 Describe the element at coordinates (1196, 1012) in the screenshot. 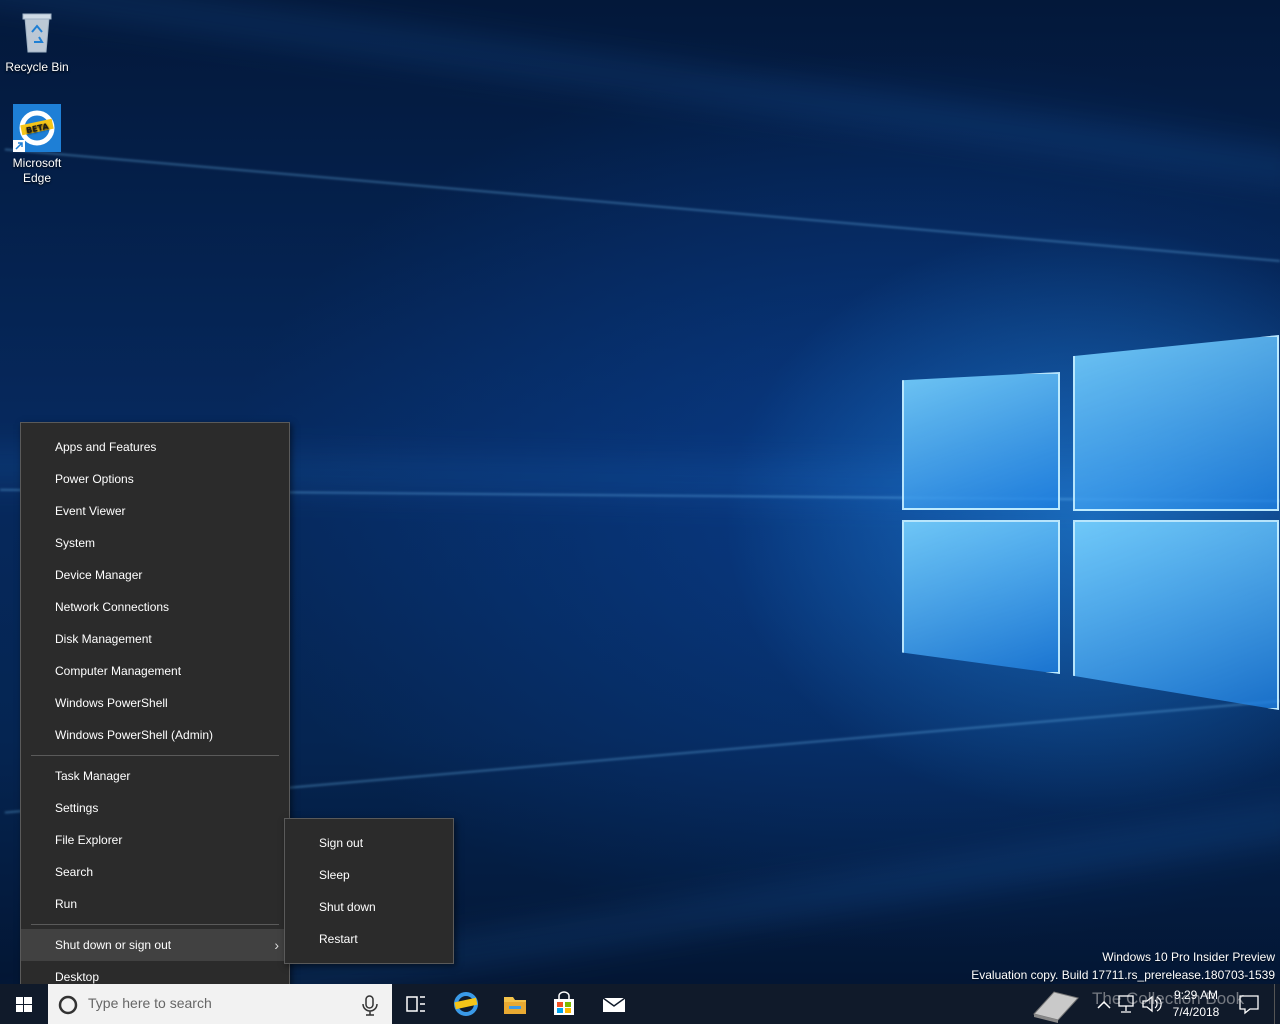

I see `clock-date: 7/4/2018` at that location.